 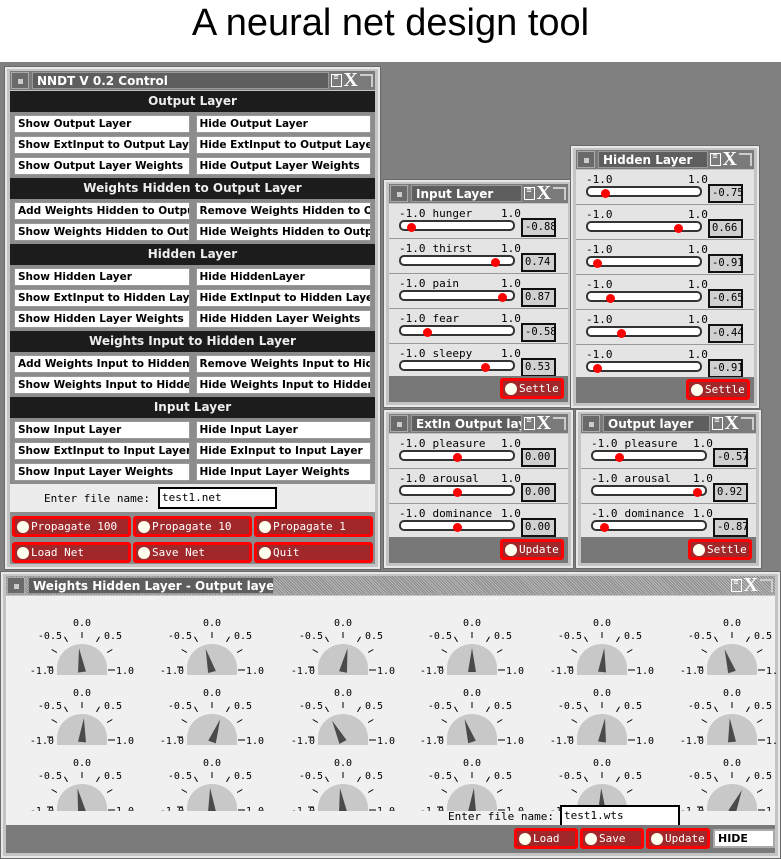 What do you see at coordinates (539, 227) in the screenshot?
I see `unit-value-box: -0.88` at bounding box center [539, 227].